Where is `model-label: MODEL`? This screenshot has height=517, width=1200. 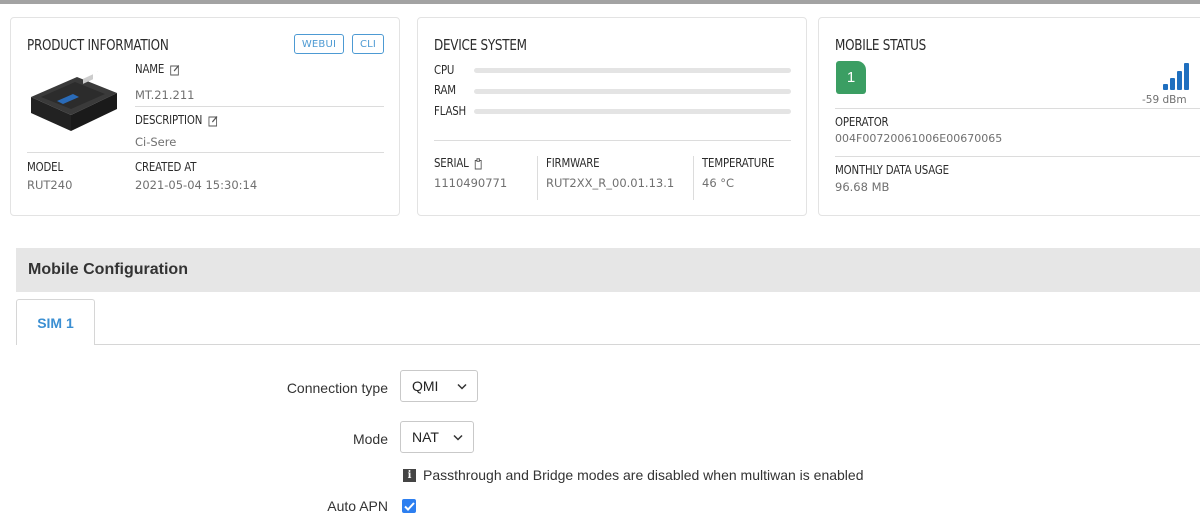 model-label: MODEL is located at coordinates (45, 167).